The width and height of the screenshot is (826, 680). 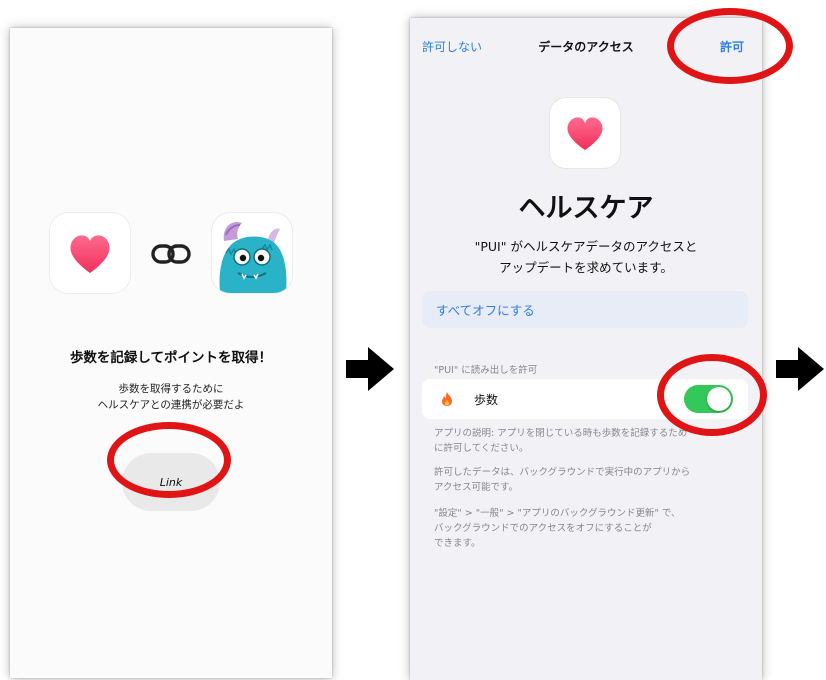 I want to click on nav-title: データのアクセス, so click(x=586, y=47).